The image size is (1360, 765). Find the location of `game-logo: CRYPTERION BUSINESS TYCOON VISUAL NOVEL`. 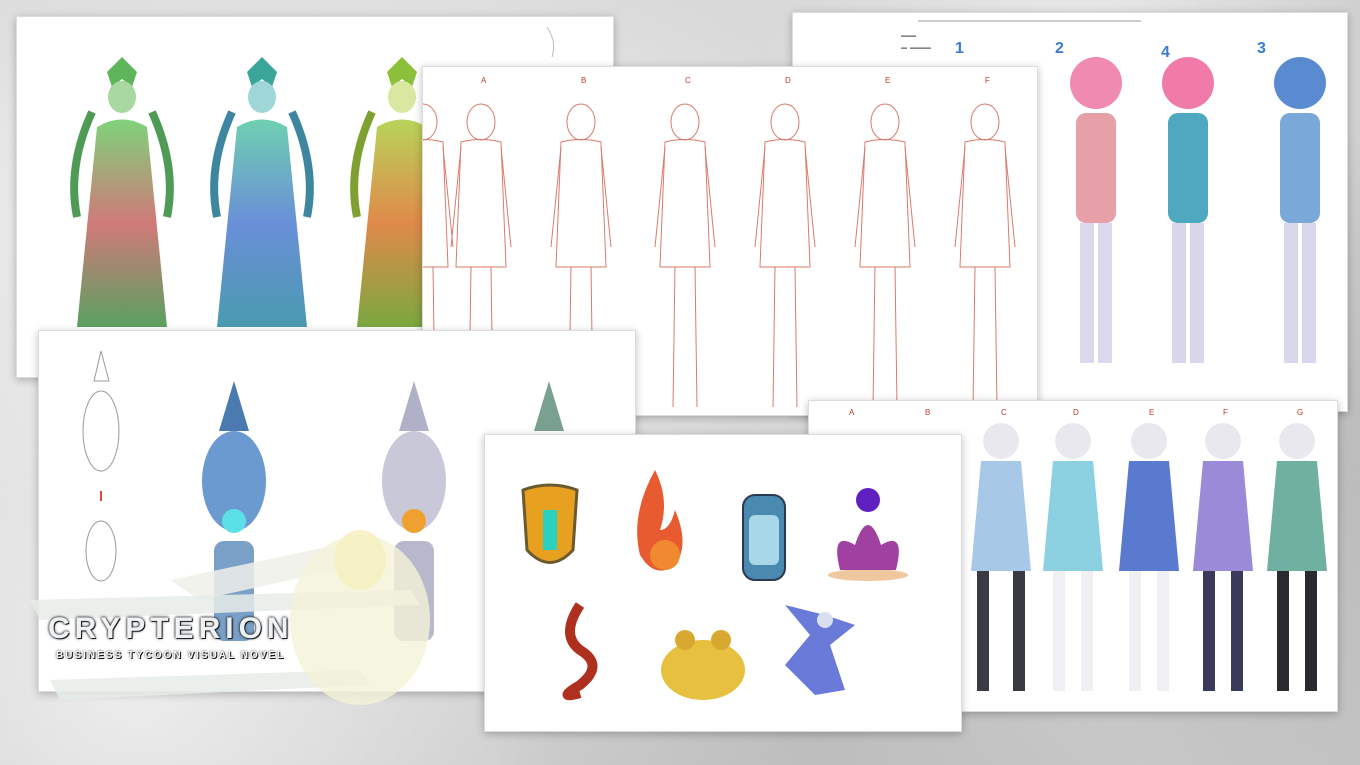

game-logo: CRYPTERION BUSINESS TYCOON VISUAL NOVEL is located at coordinates (240, 620).